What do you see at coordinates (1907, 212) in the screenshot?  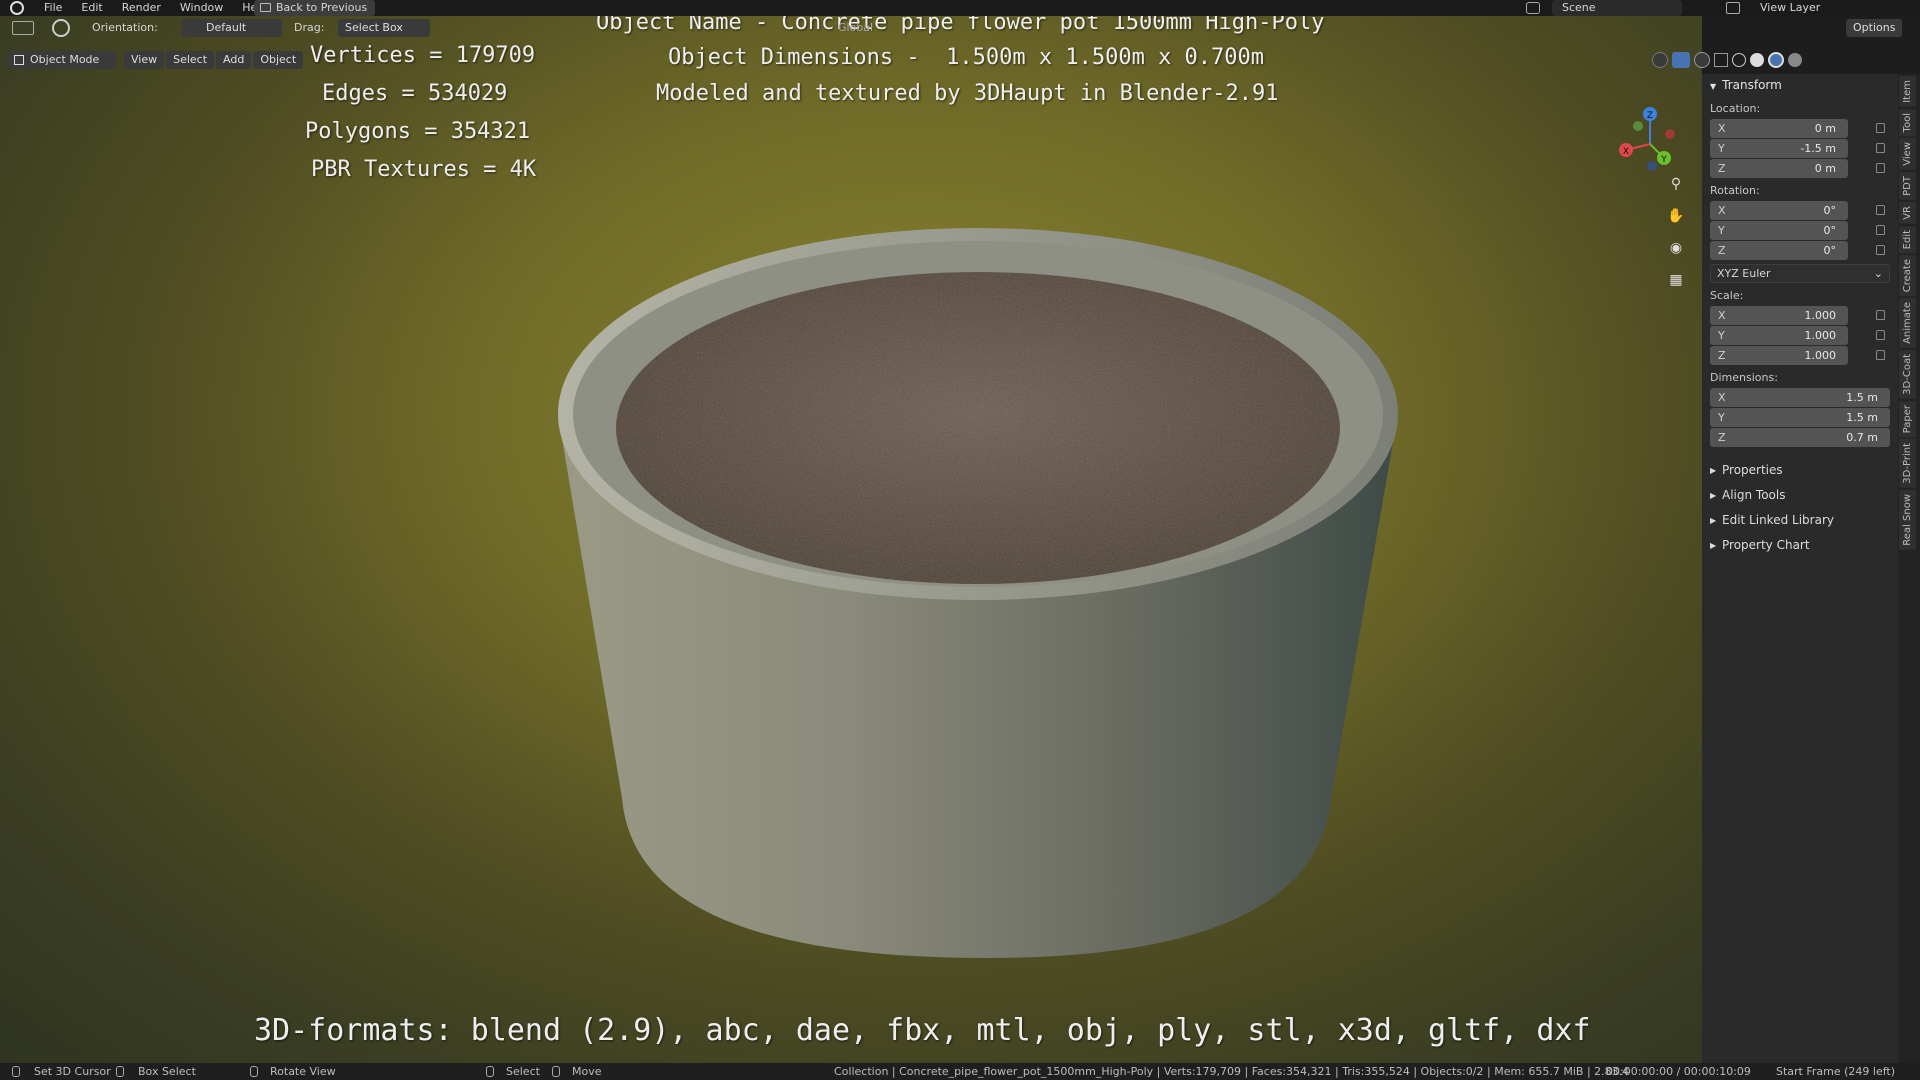 I see `tab-vr: VR` at bounding box center [1907, 212].